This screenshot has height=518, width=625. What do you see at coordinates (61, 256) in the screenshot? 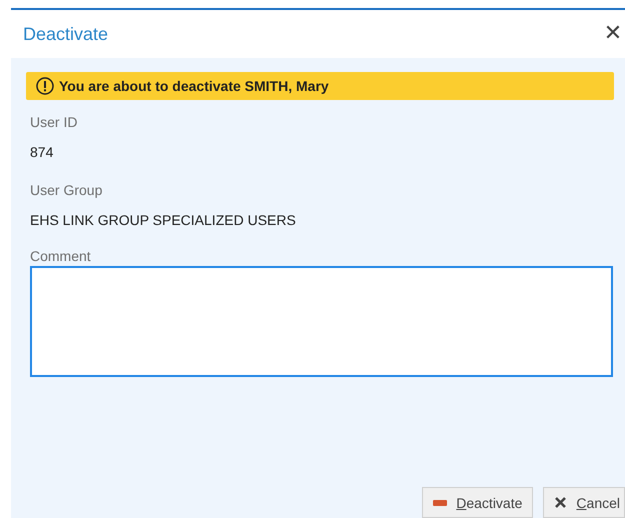
I see `field-label: Comment` at bounding box center [61, 256].